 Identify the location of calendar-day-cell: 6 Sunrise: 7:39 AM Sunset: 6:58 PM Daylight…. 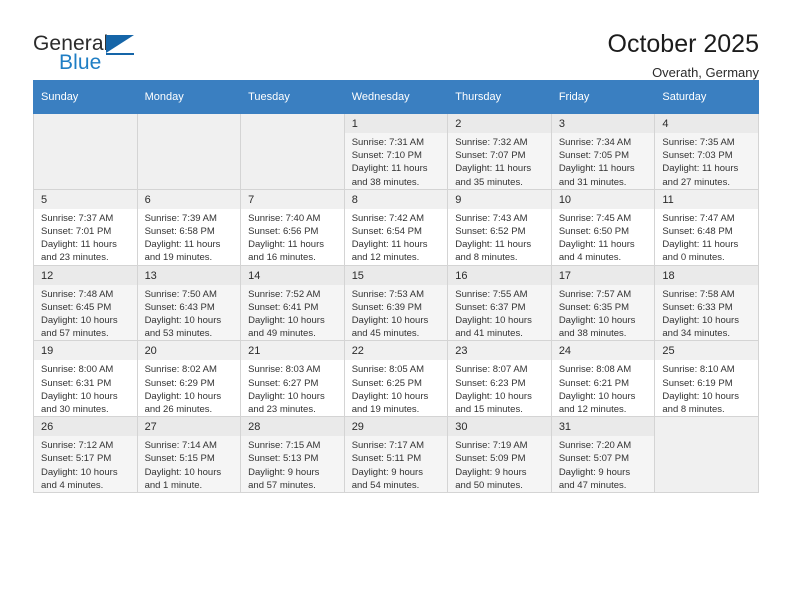
(189, 227).